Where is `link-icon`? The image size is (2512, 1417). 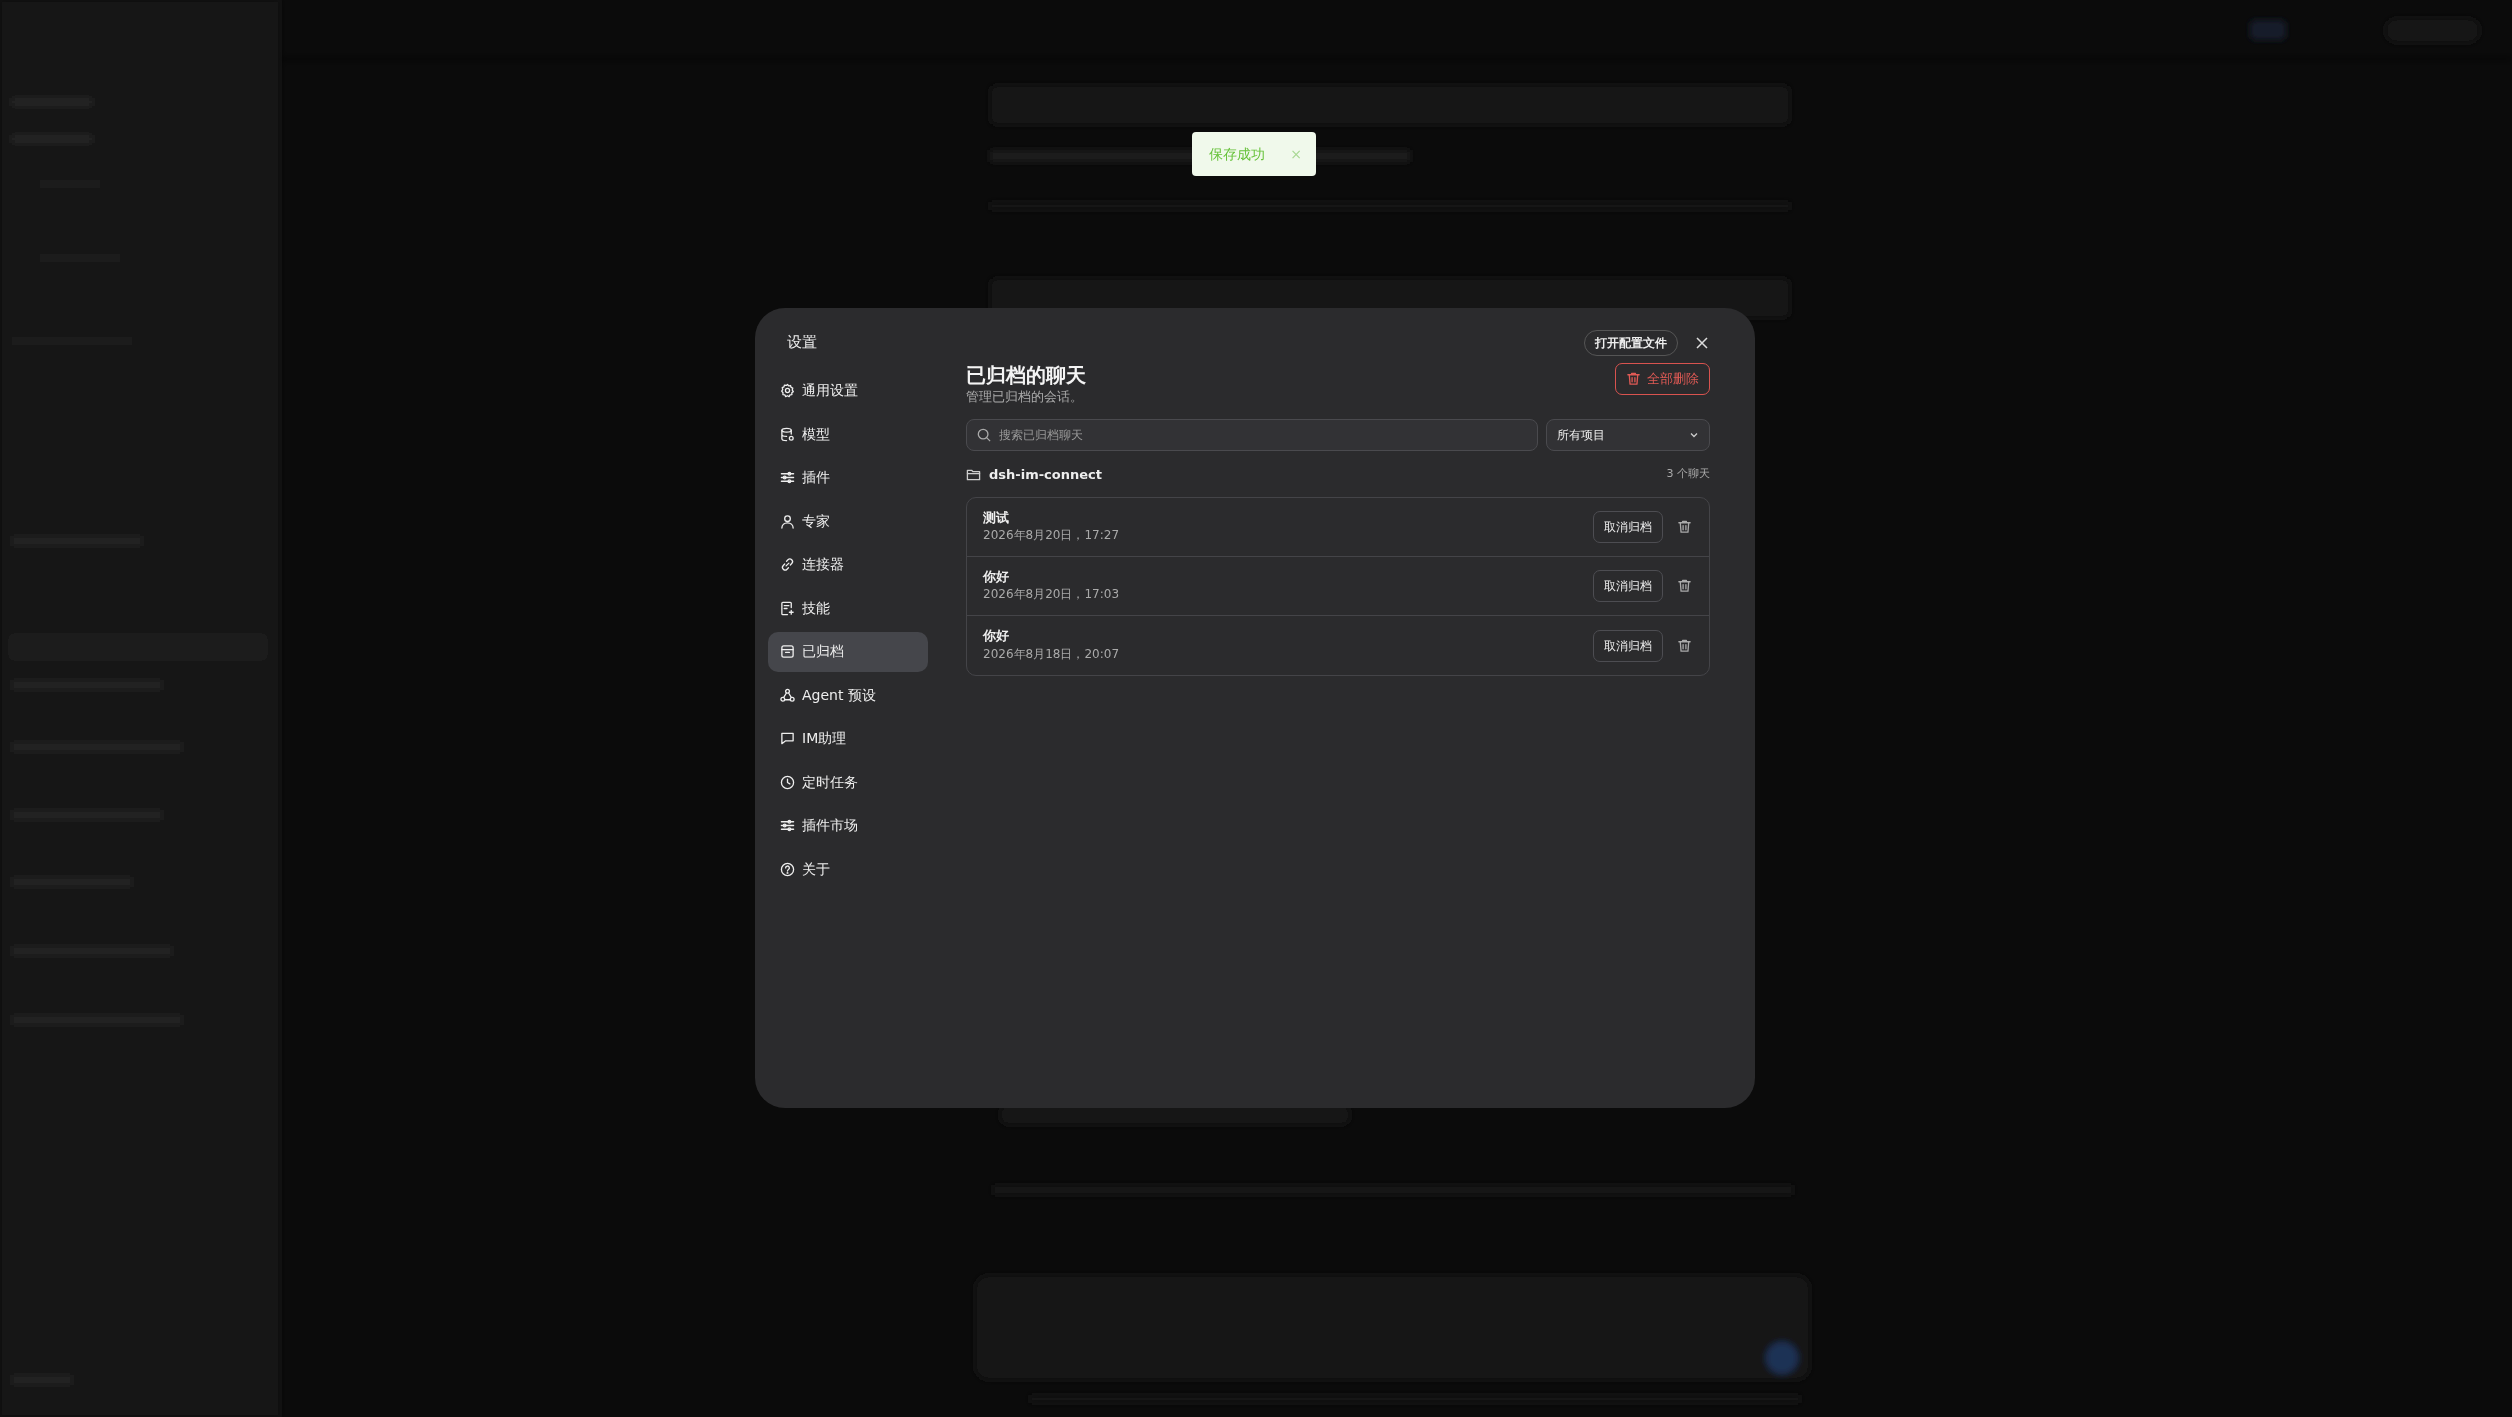 link-icon is located at coordinates (787, 564).